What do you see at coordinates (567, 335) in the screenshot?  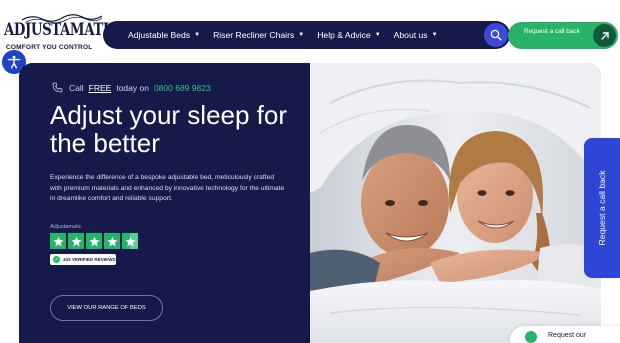 I see `request-bubble-label: Request our` at bounding box center [567, 335].